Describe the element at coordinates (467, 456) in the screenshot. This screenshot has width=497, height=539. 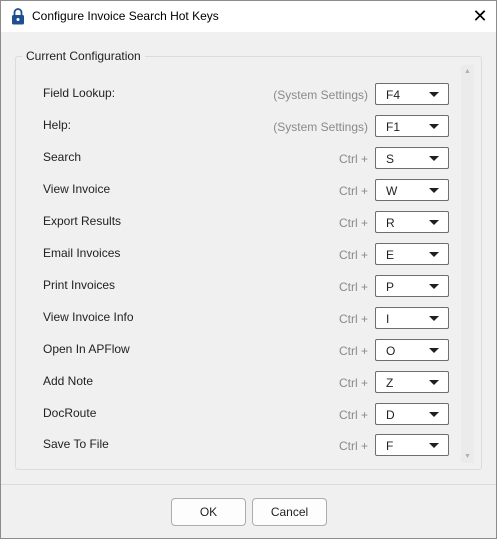
I see `scroll-down-icon: ▼` at that location.